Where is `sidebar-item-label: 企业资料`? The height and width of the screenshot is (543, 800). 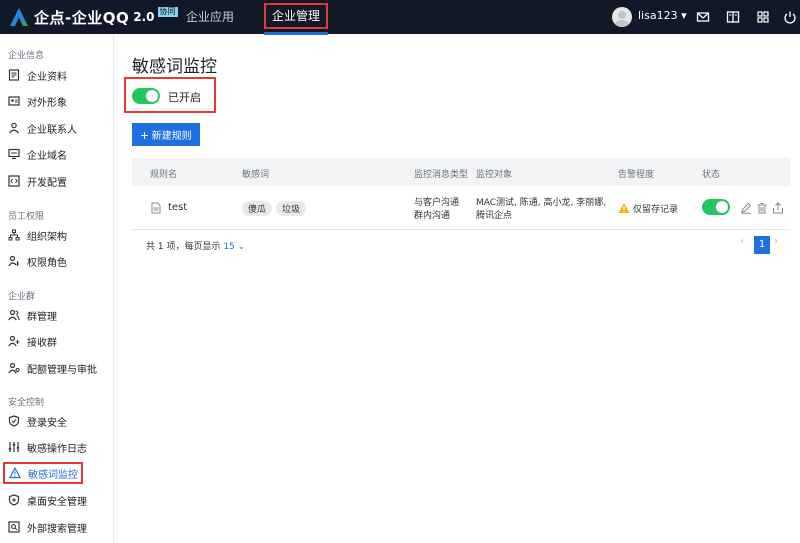
sidebar-item-label: 企业资料 is located at coordinates (47, 77).